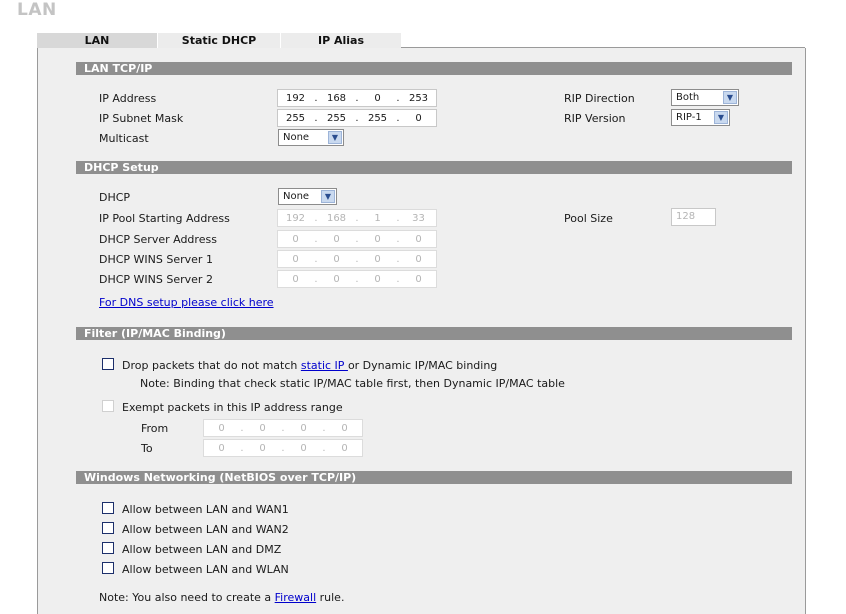 The height and width of the screenshot is (614, 846). I want to click on dhcp-value: None, so click(296, 196).